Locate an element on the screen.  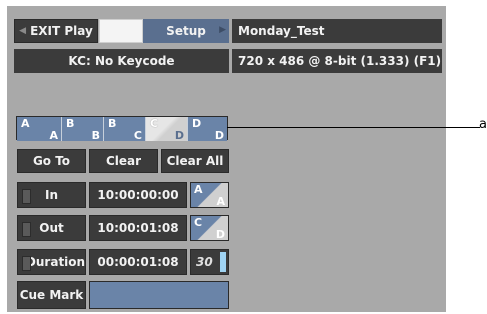
track-segment-selected: C D is located at coordinates (166, 129).